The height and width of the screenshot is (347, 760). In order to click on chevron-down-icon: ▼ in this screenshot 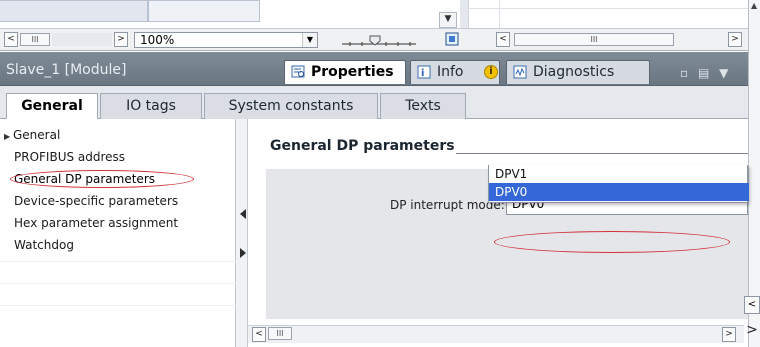, I will do `click(309, 40)`.